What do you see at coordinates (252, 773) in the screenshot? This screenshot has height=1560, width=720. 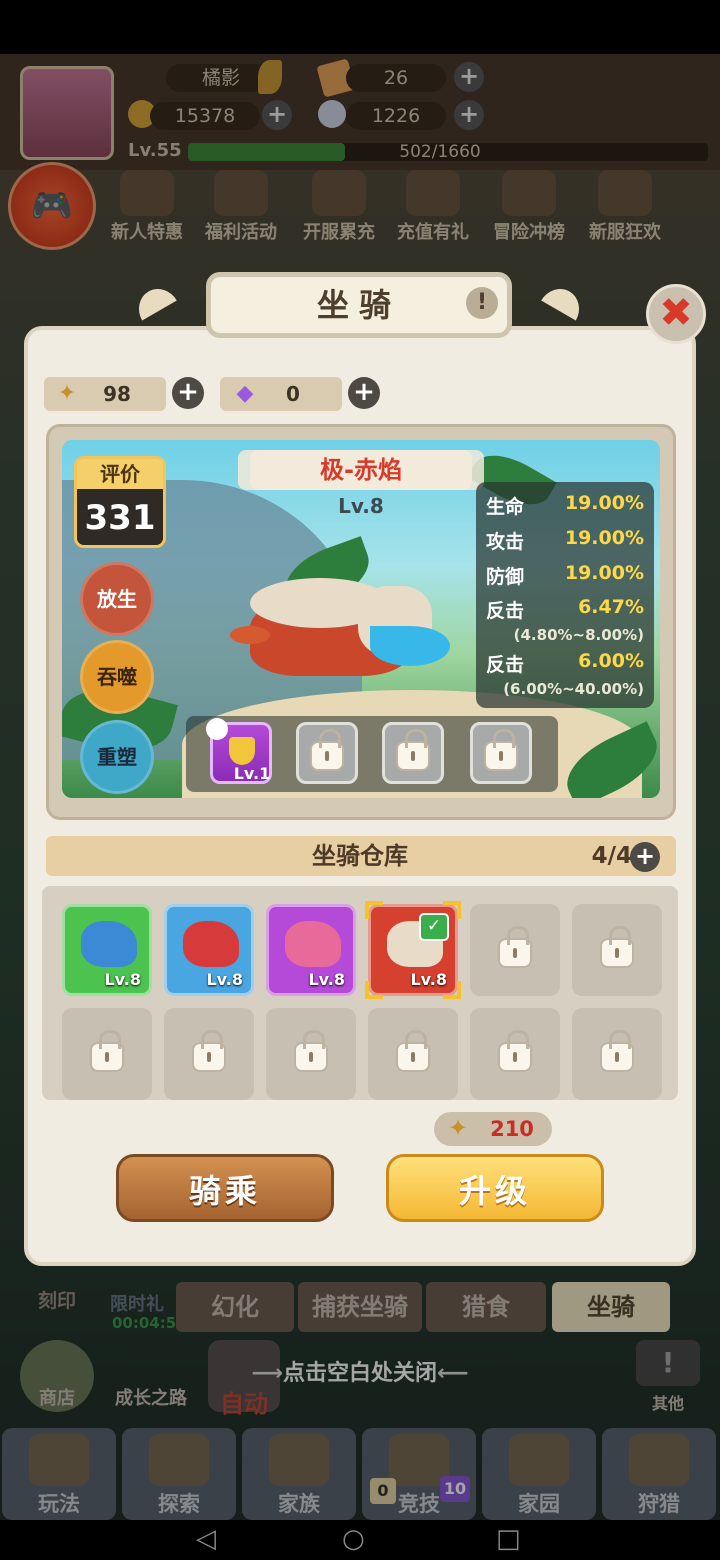 I see `equip-slot-1-level: Lv.1` at bounding box center [252, 773].